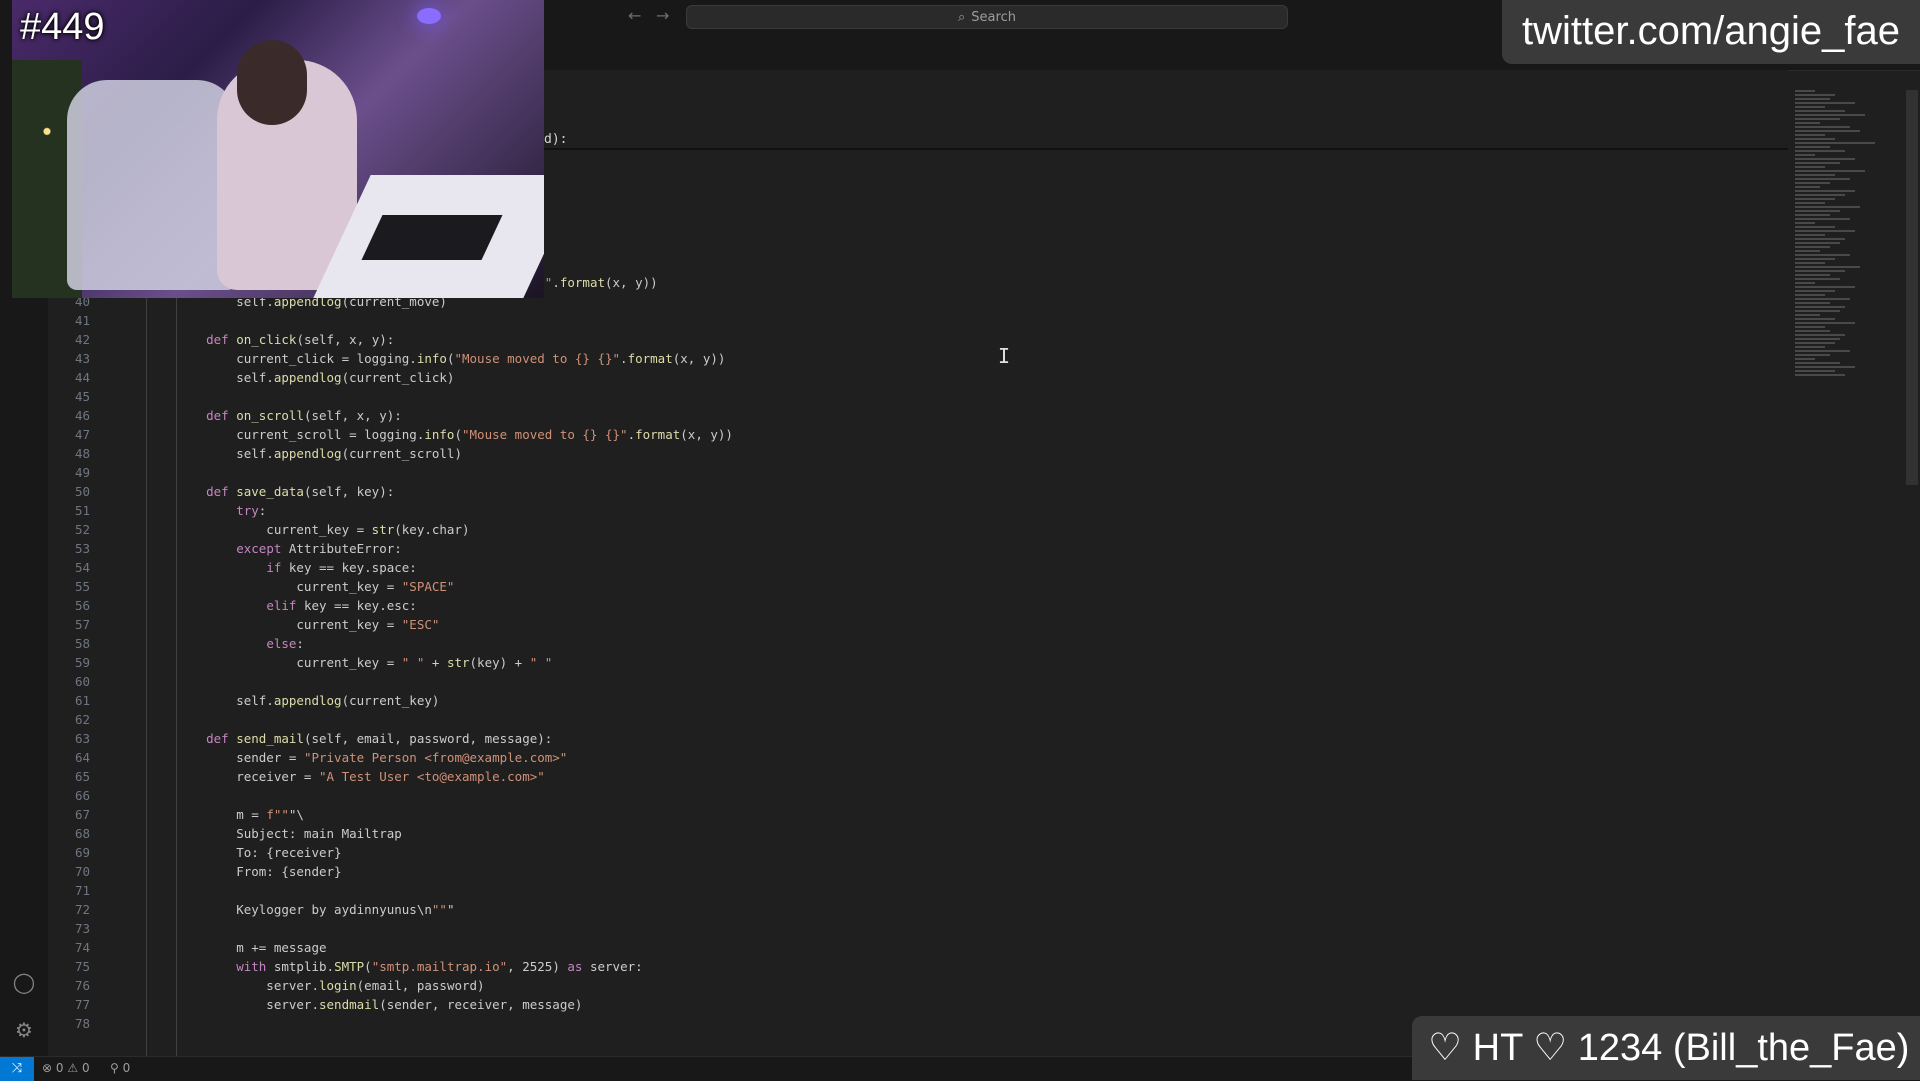  Describe the element at coordinates (390, 491) in the screenshot. I see `code-line: 50 def save_data(self, key):` at that location.